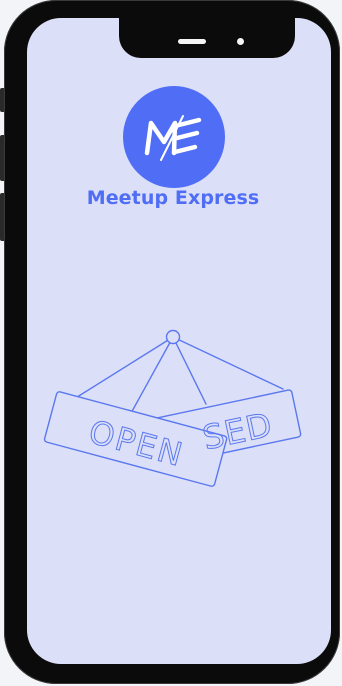 This screenshot has height=686, width=342. I want to click on notch, so click(207, 38).